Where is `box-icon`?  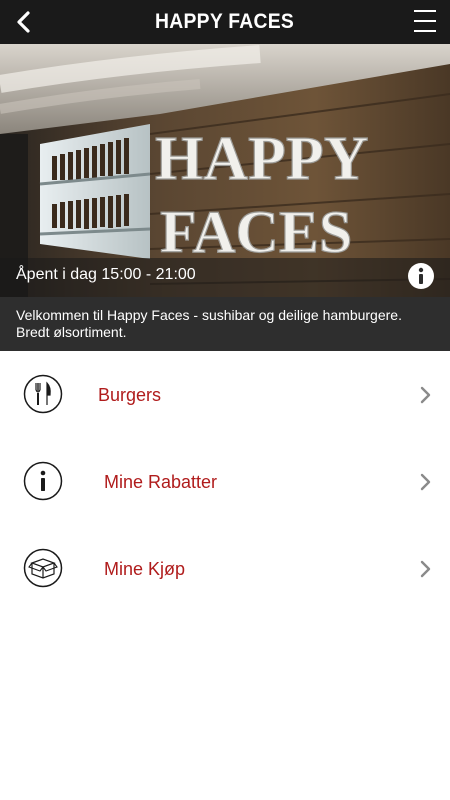
box-icon is located at coordinates (43, 568).